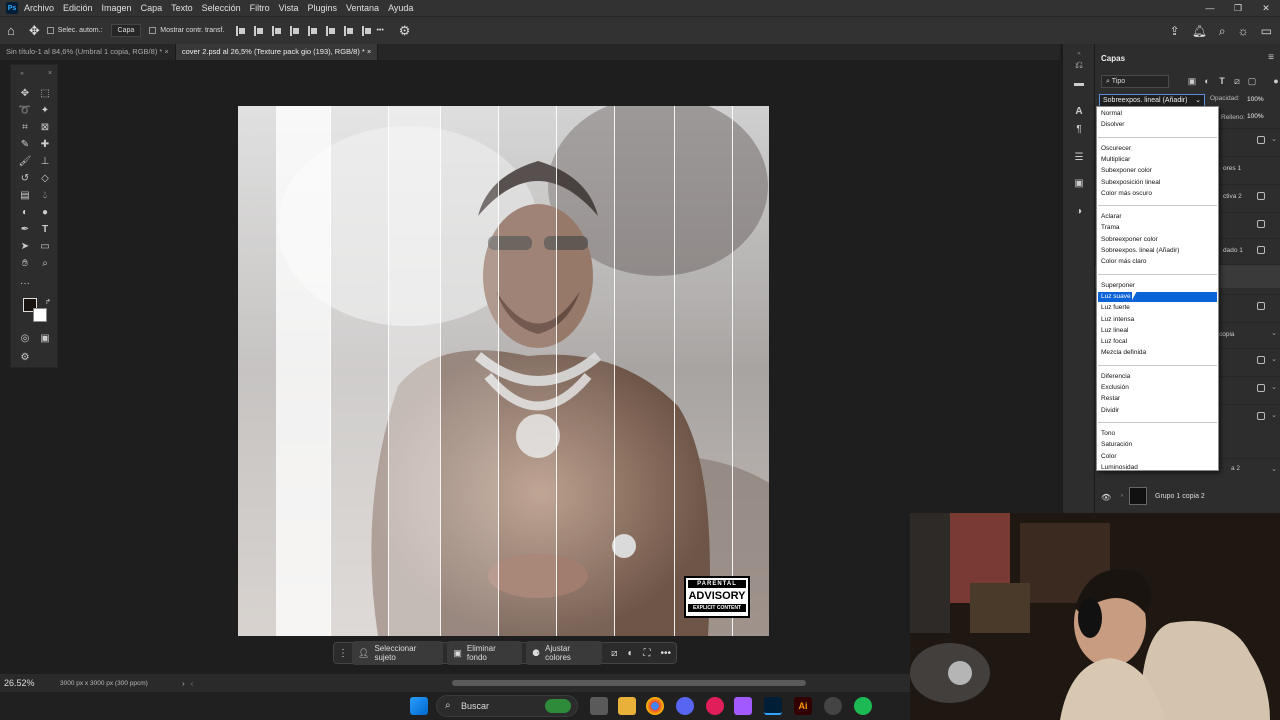 The width and height of the screenshot is (1280, 720). Describe the element at coordinates (349, 30) in the screenshot. I see `align-bottom-icon` at that location.